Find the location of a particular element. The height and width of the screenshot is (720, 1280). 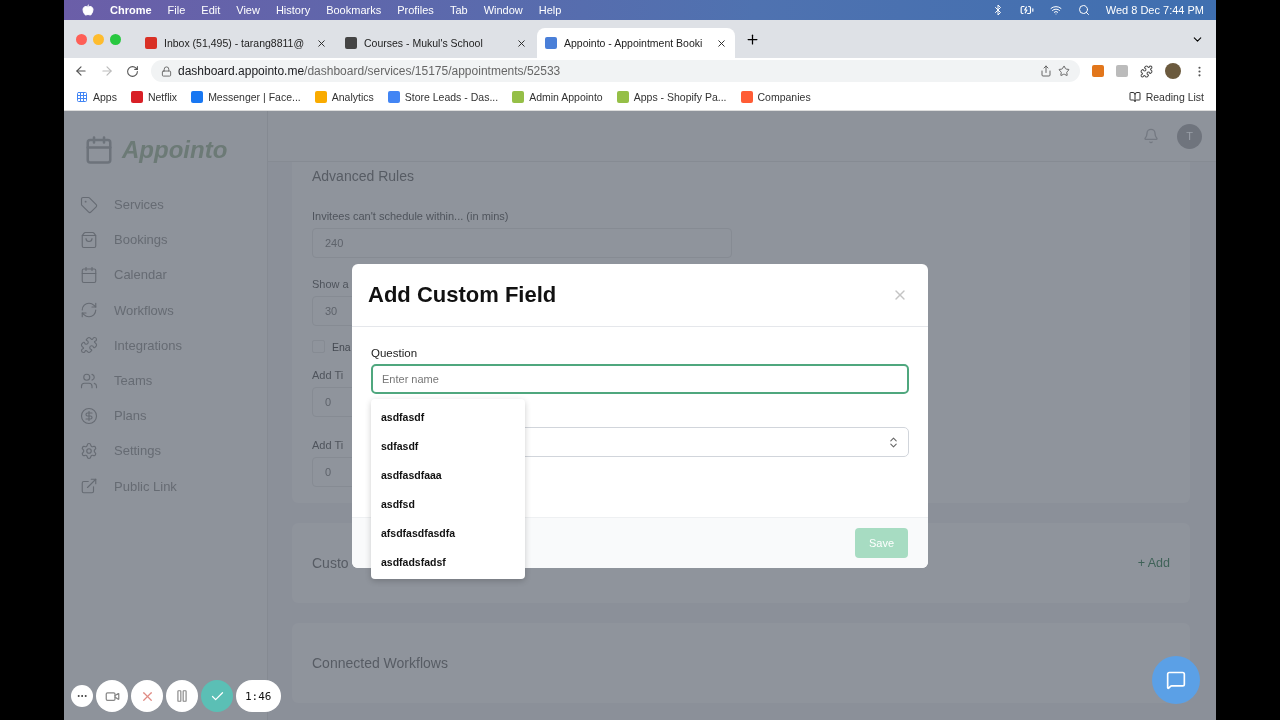

profile-avatar is located at coordinates (1173, 71).